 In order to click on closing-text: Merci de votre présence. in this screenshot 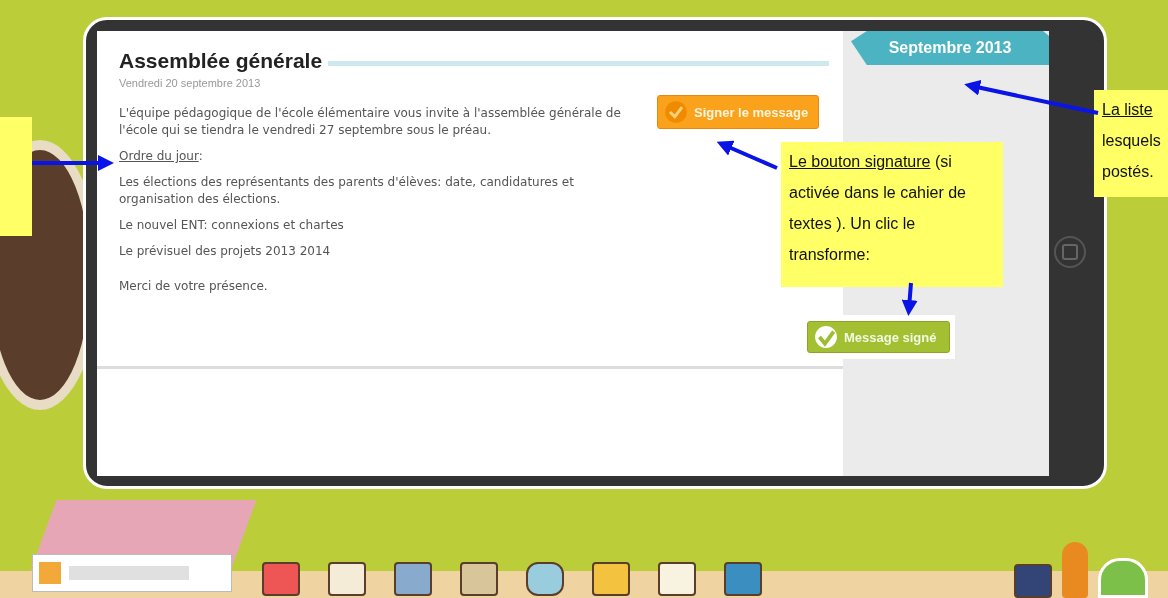, I will do `click(194, 286)`.